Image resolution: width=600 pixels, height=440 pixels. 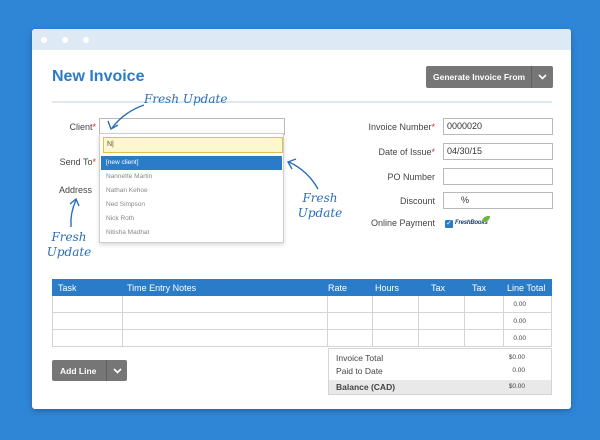 What do you see at coordinates (191, 177) in the screenshot?
I see `dropdown-option: Nannette Martin` at bounding box center [191, 177].